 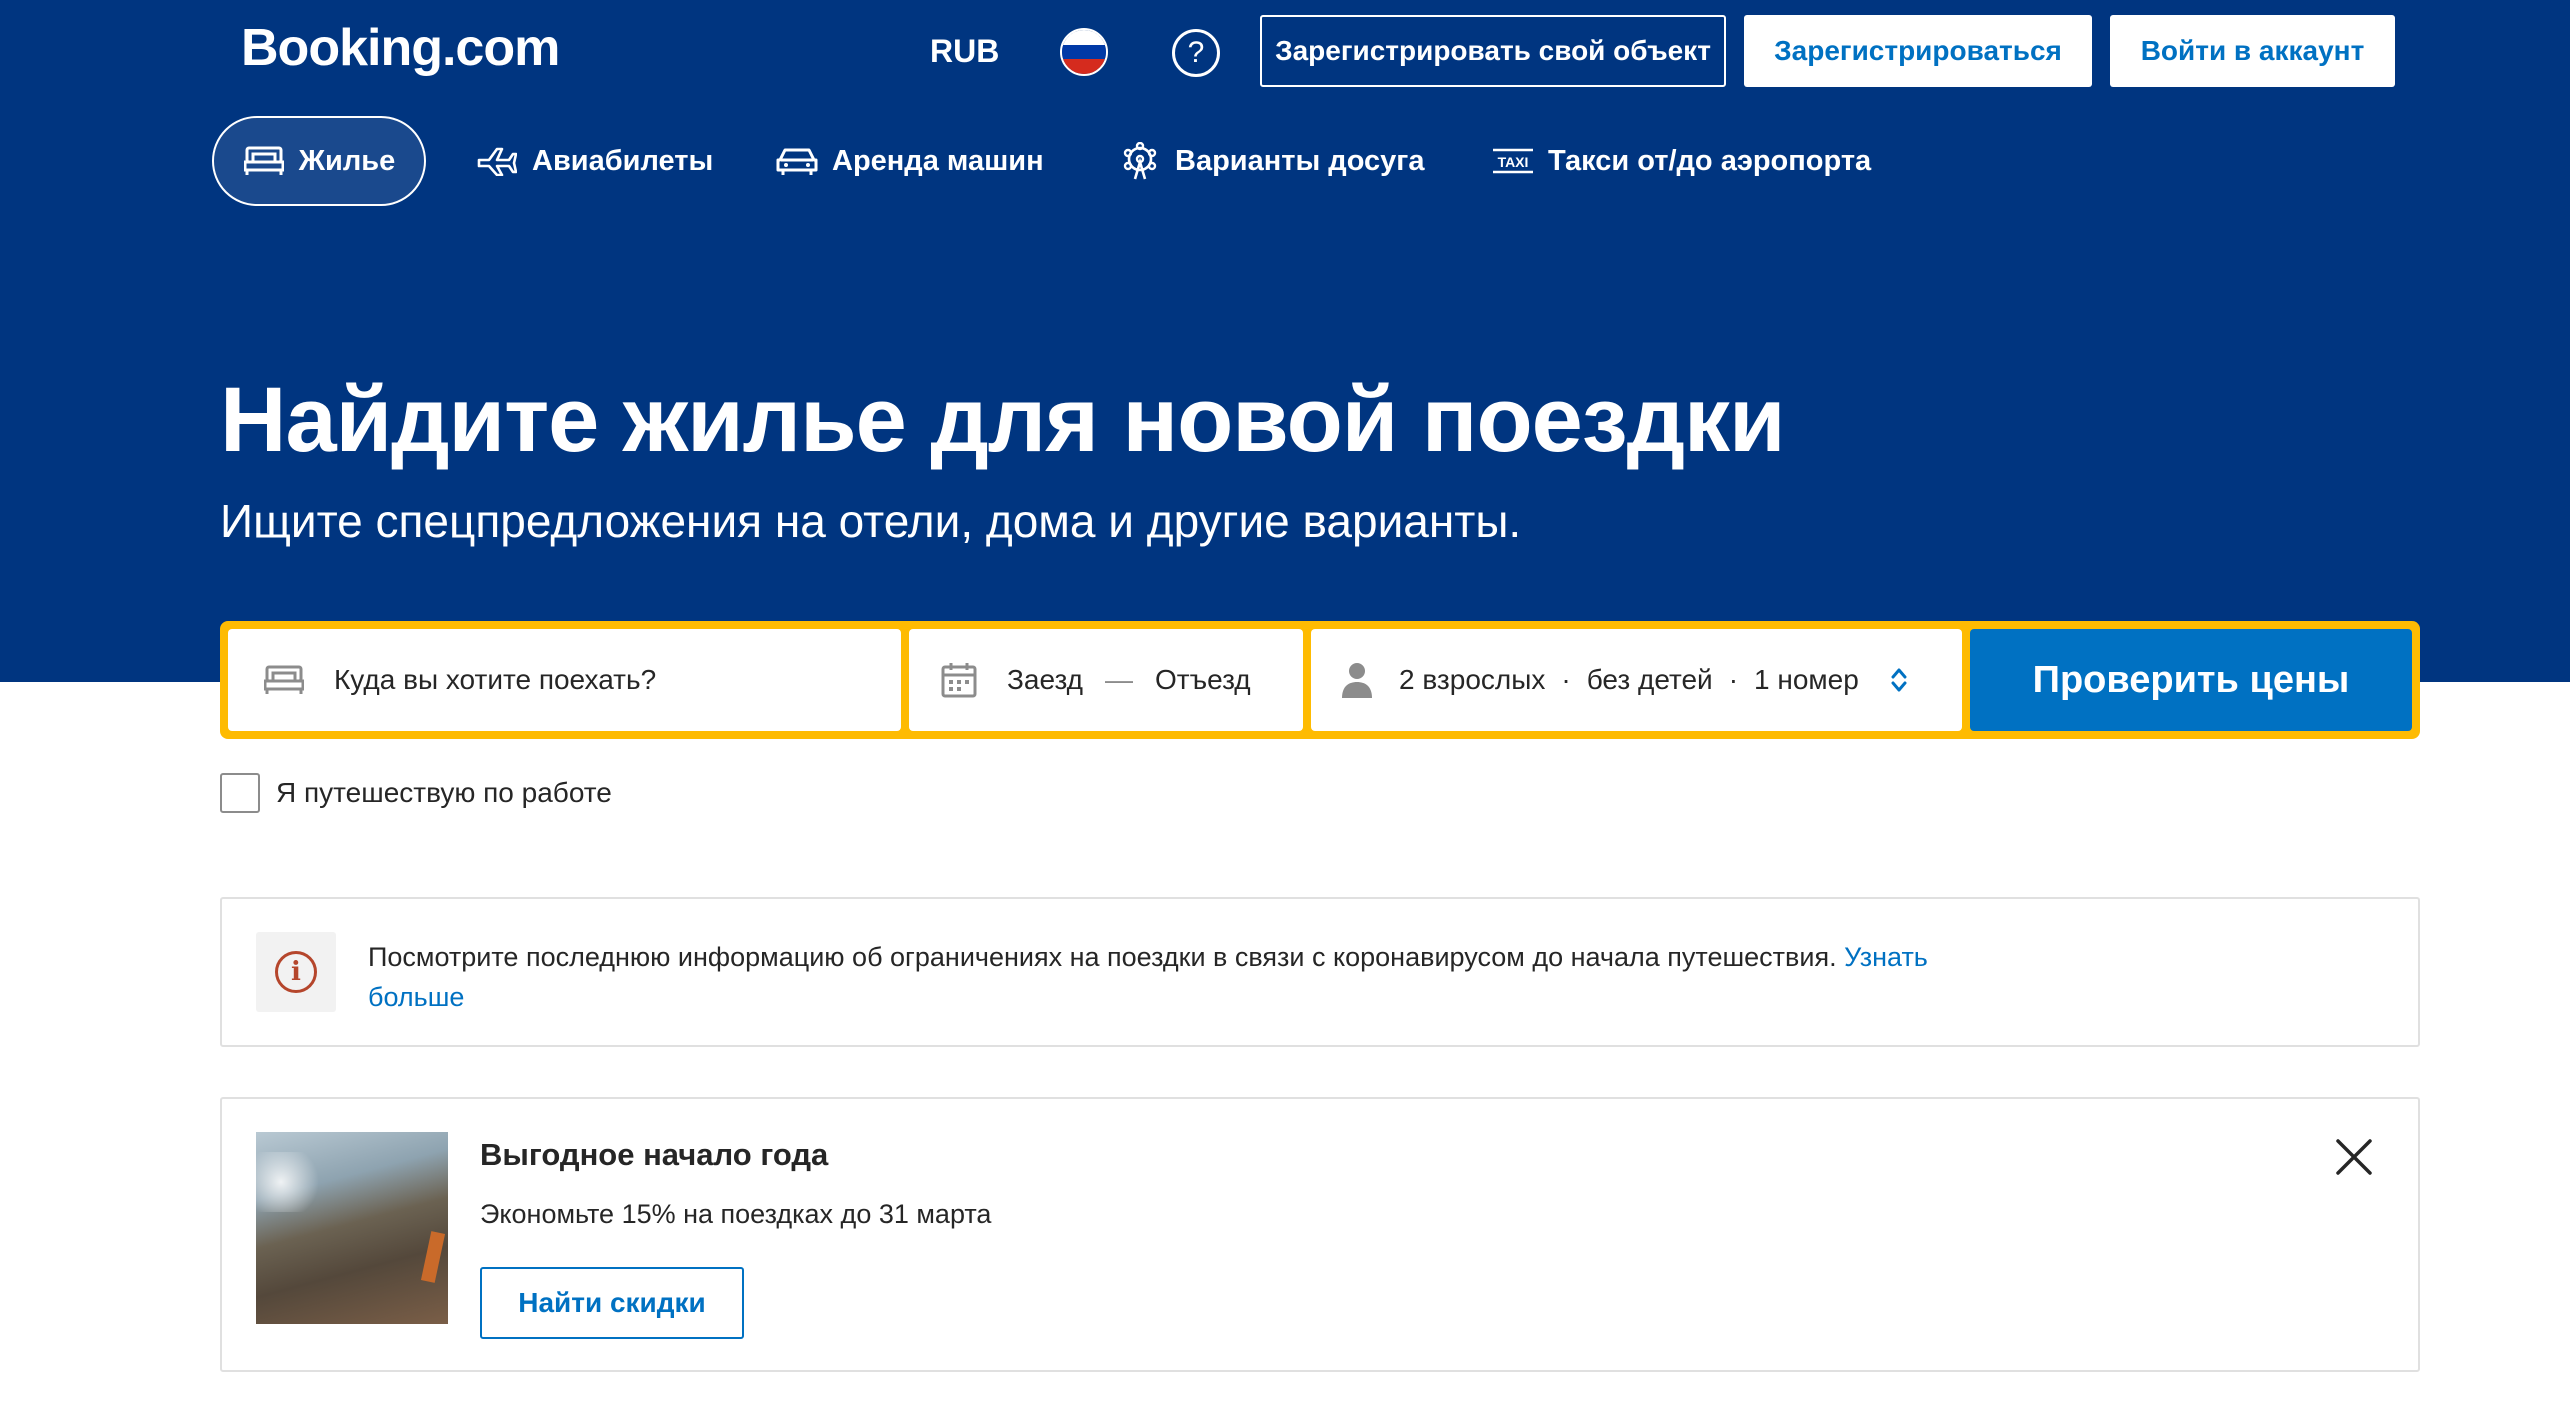 What do you see at coordinates (291, 1182) in the screenshot?
I see `sun-glow` at bounding box center [291, 1182].